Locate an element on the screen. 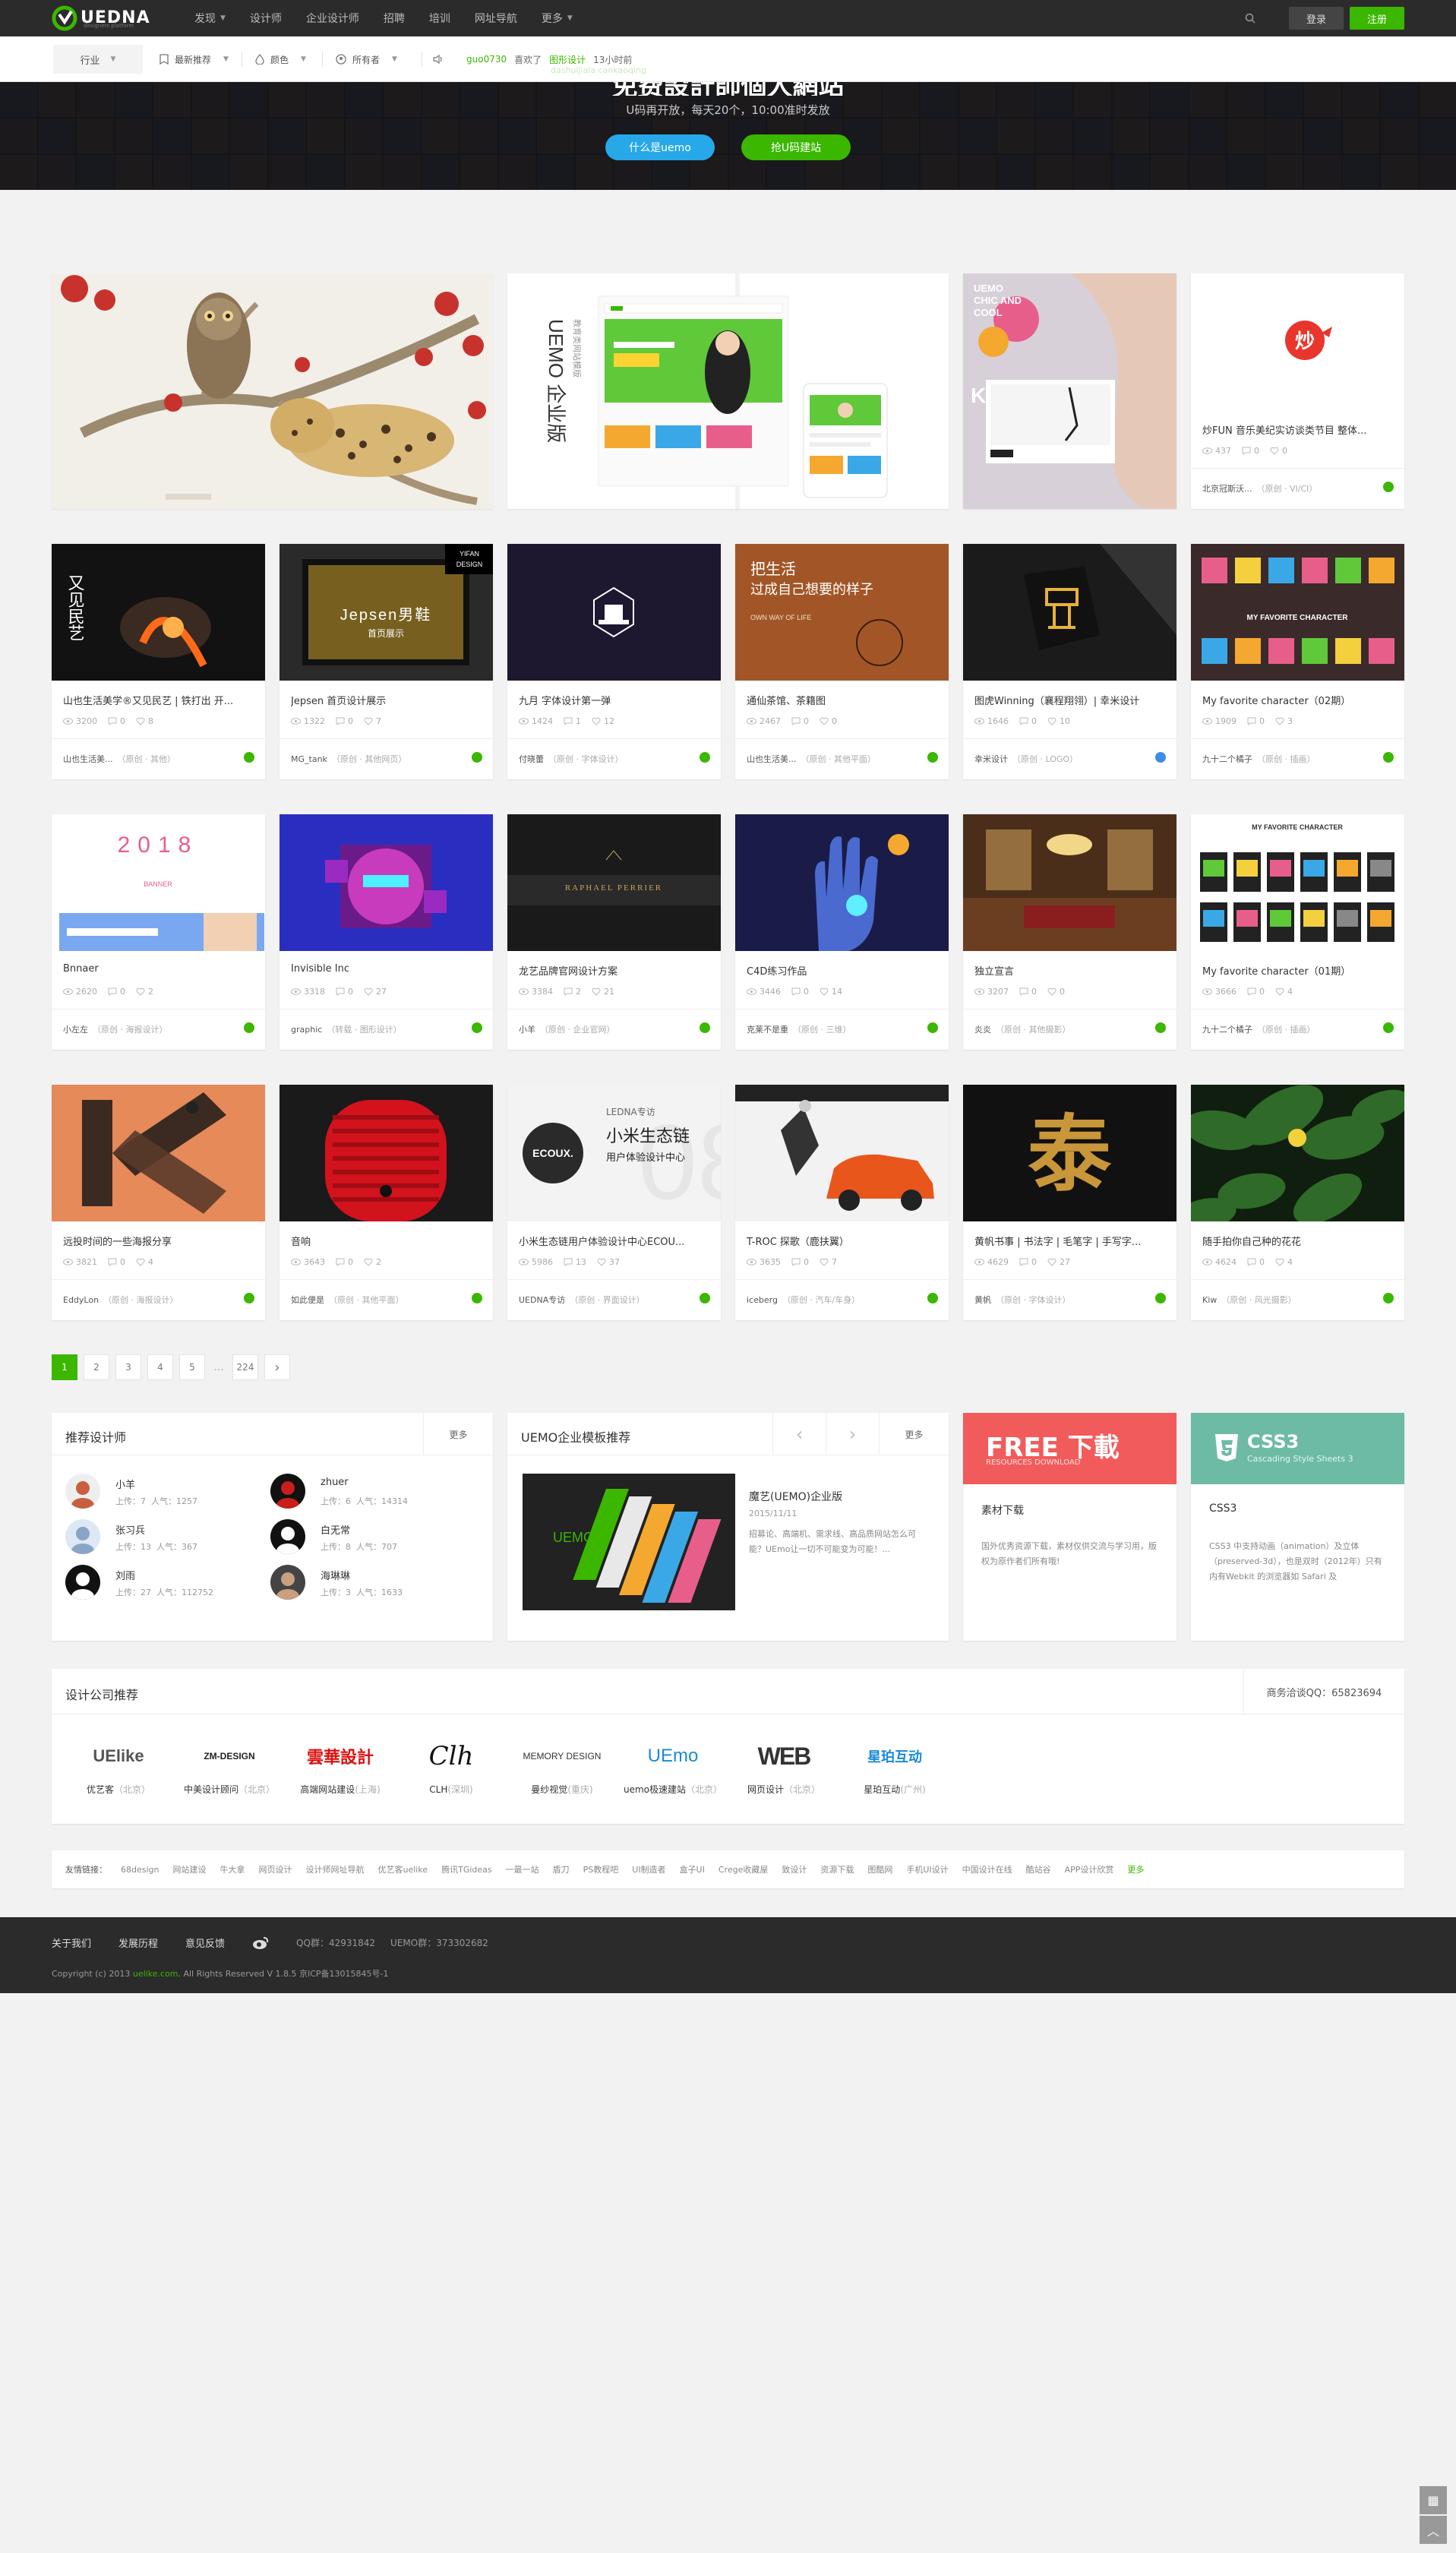 The height and width of the screenshot is (2553, 1456). next-arrow-icon: › is located at coordinates (852, 1434).